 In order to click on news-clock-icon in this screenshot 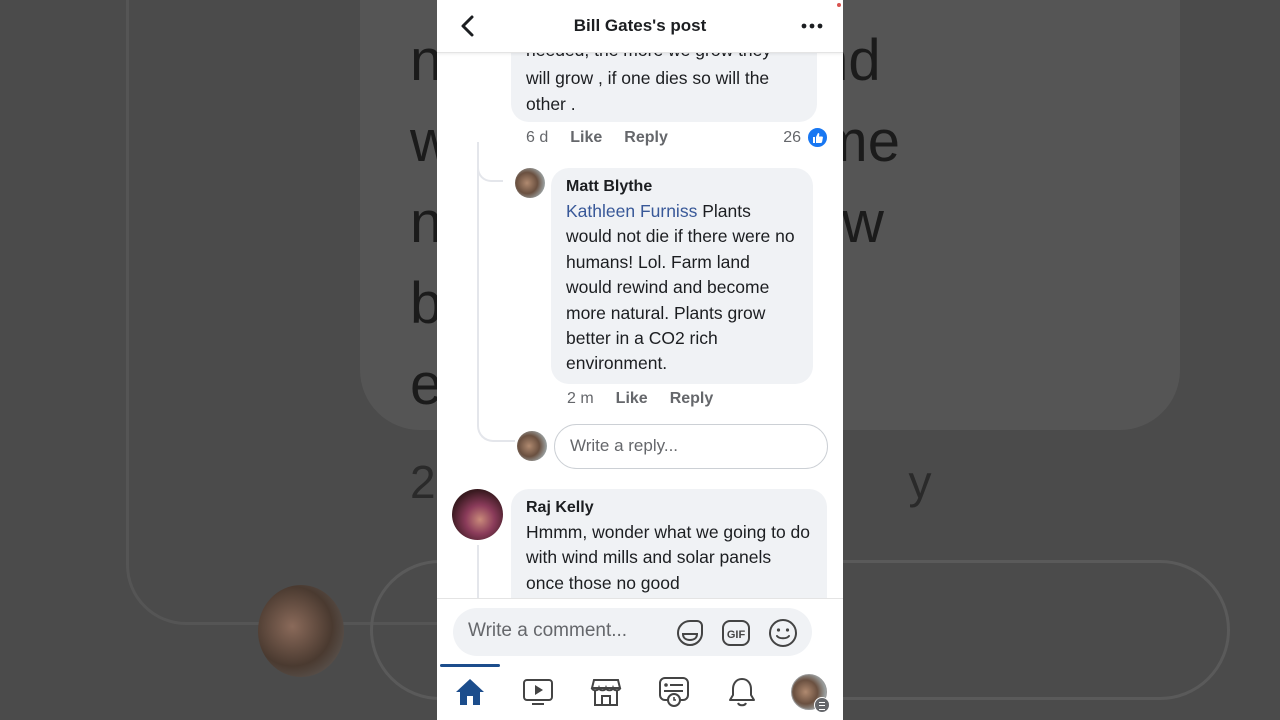, I will do `click(674, 692)`.